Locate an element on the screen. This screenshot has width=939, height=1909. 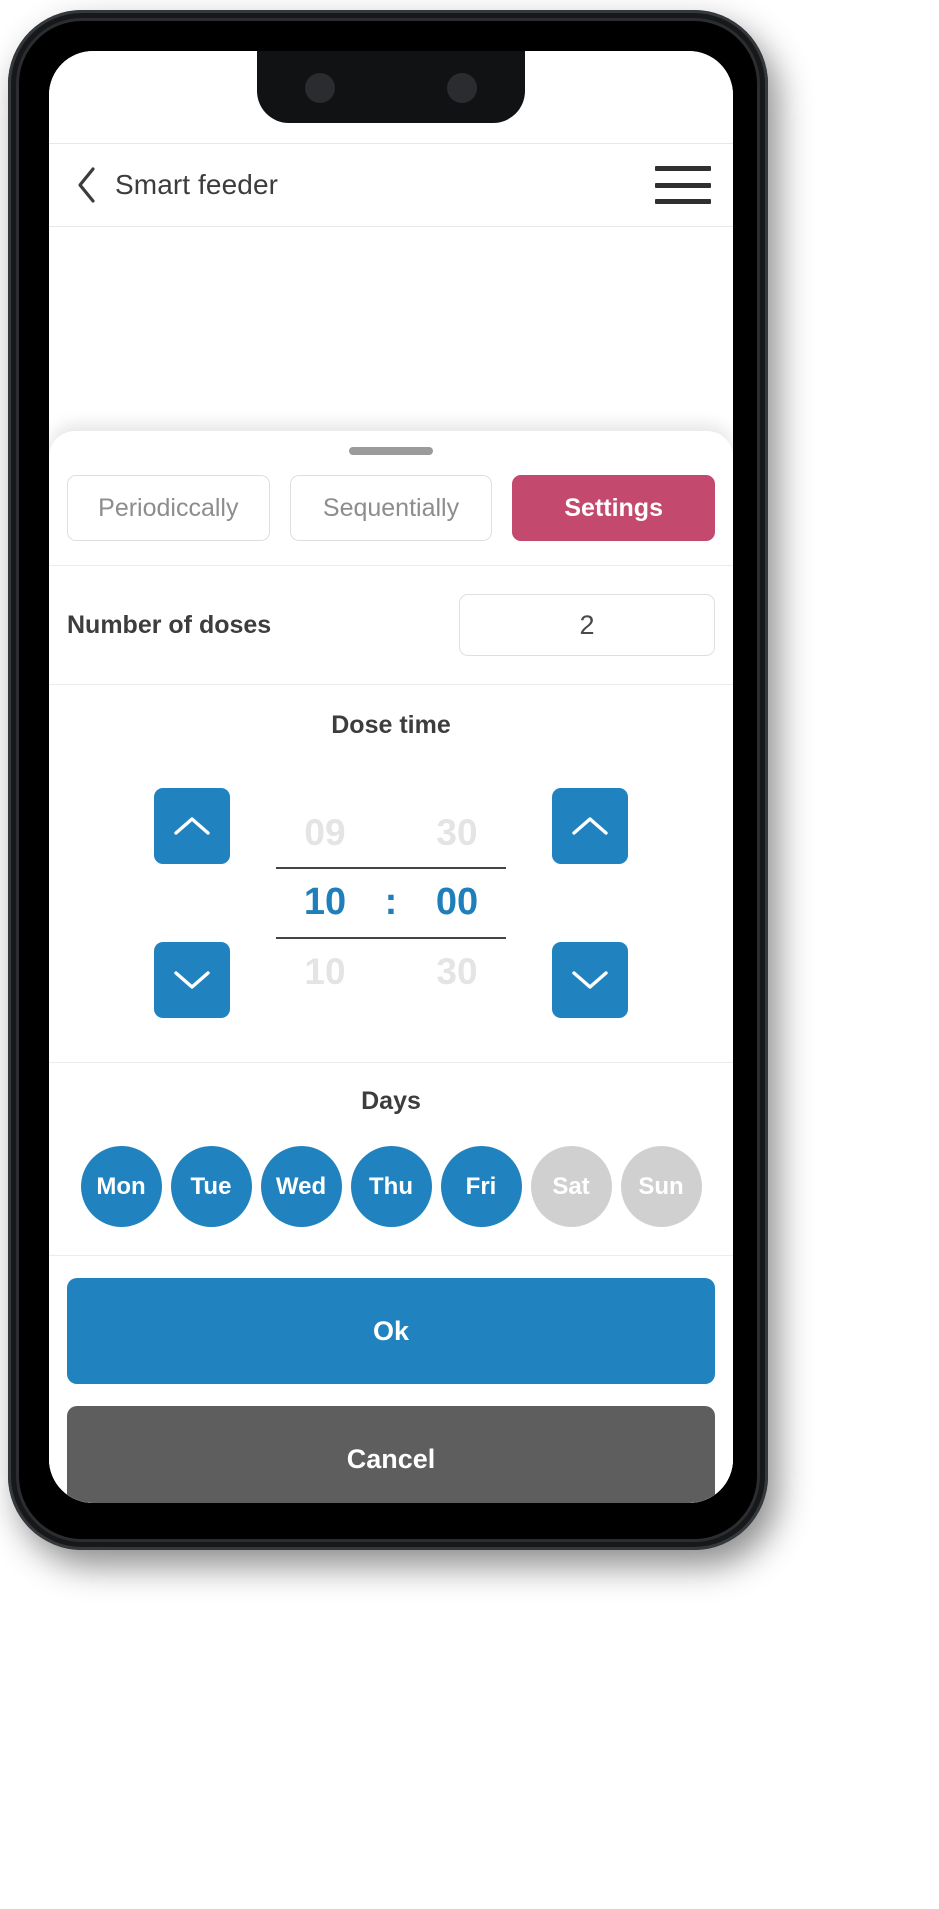
hamburger-menu-icon is located at coordinates (683, 185).